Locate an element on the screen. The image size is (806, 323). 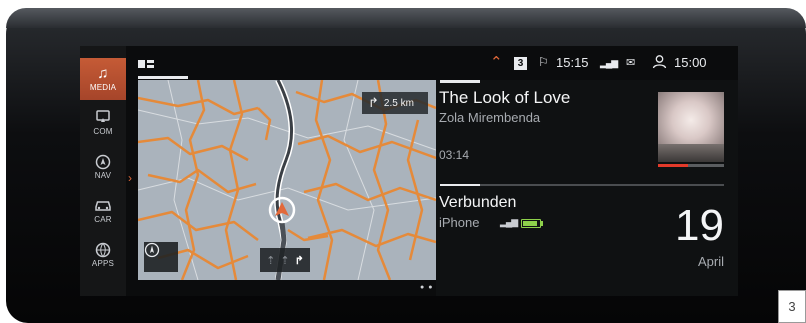
car-icon is located at coordinates (103, 206).